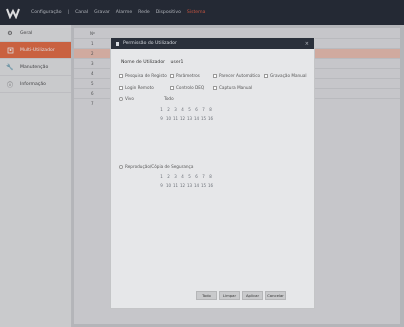 The height and width of the screenshot is (327, 404). What do you see at coordinates (177, 62) in the screenshot?
I see `username-value: user1` at bounding box center [177, 62].